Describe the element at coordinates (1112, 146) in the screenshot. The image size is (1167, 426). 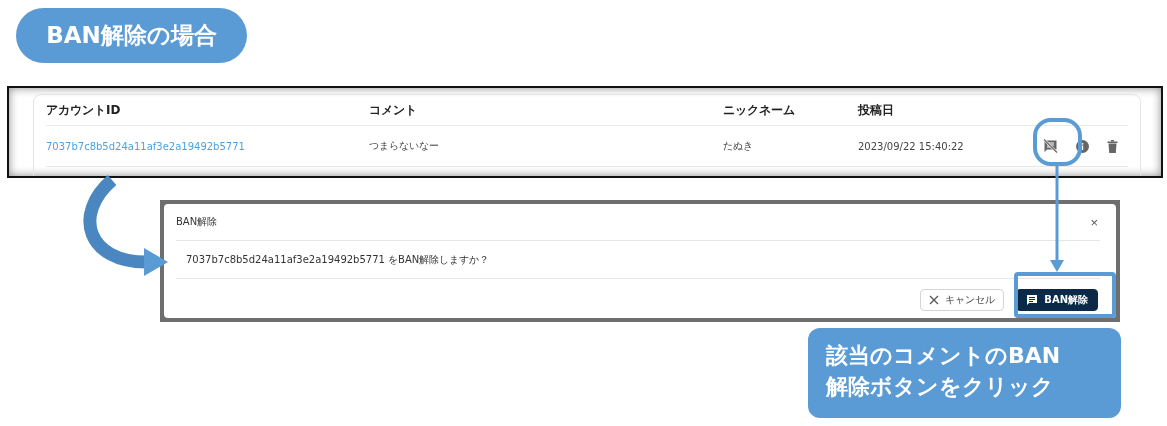
I see `trash-icon` at that location.